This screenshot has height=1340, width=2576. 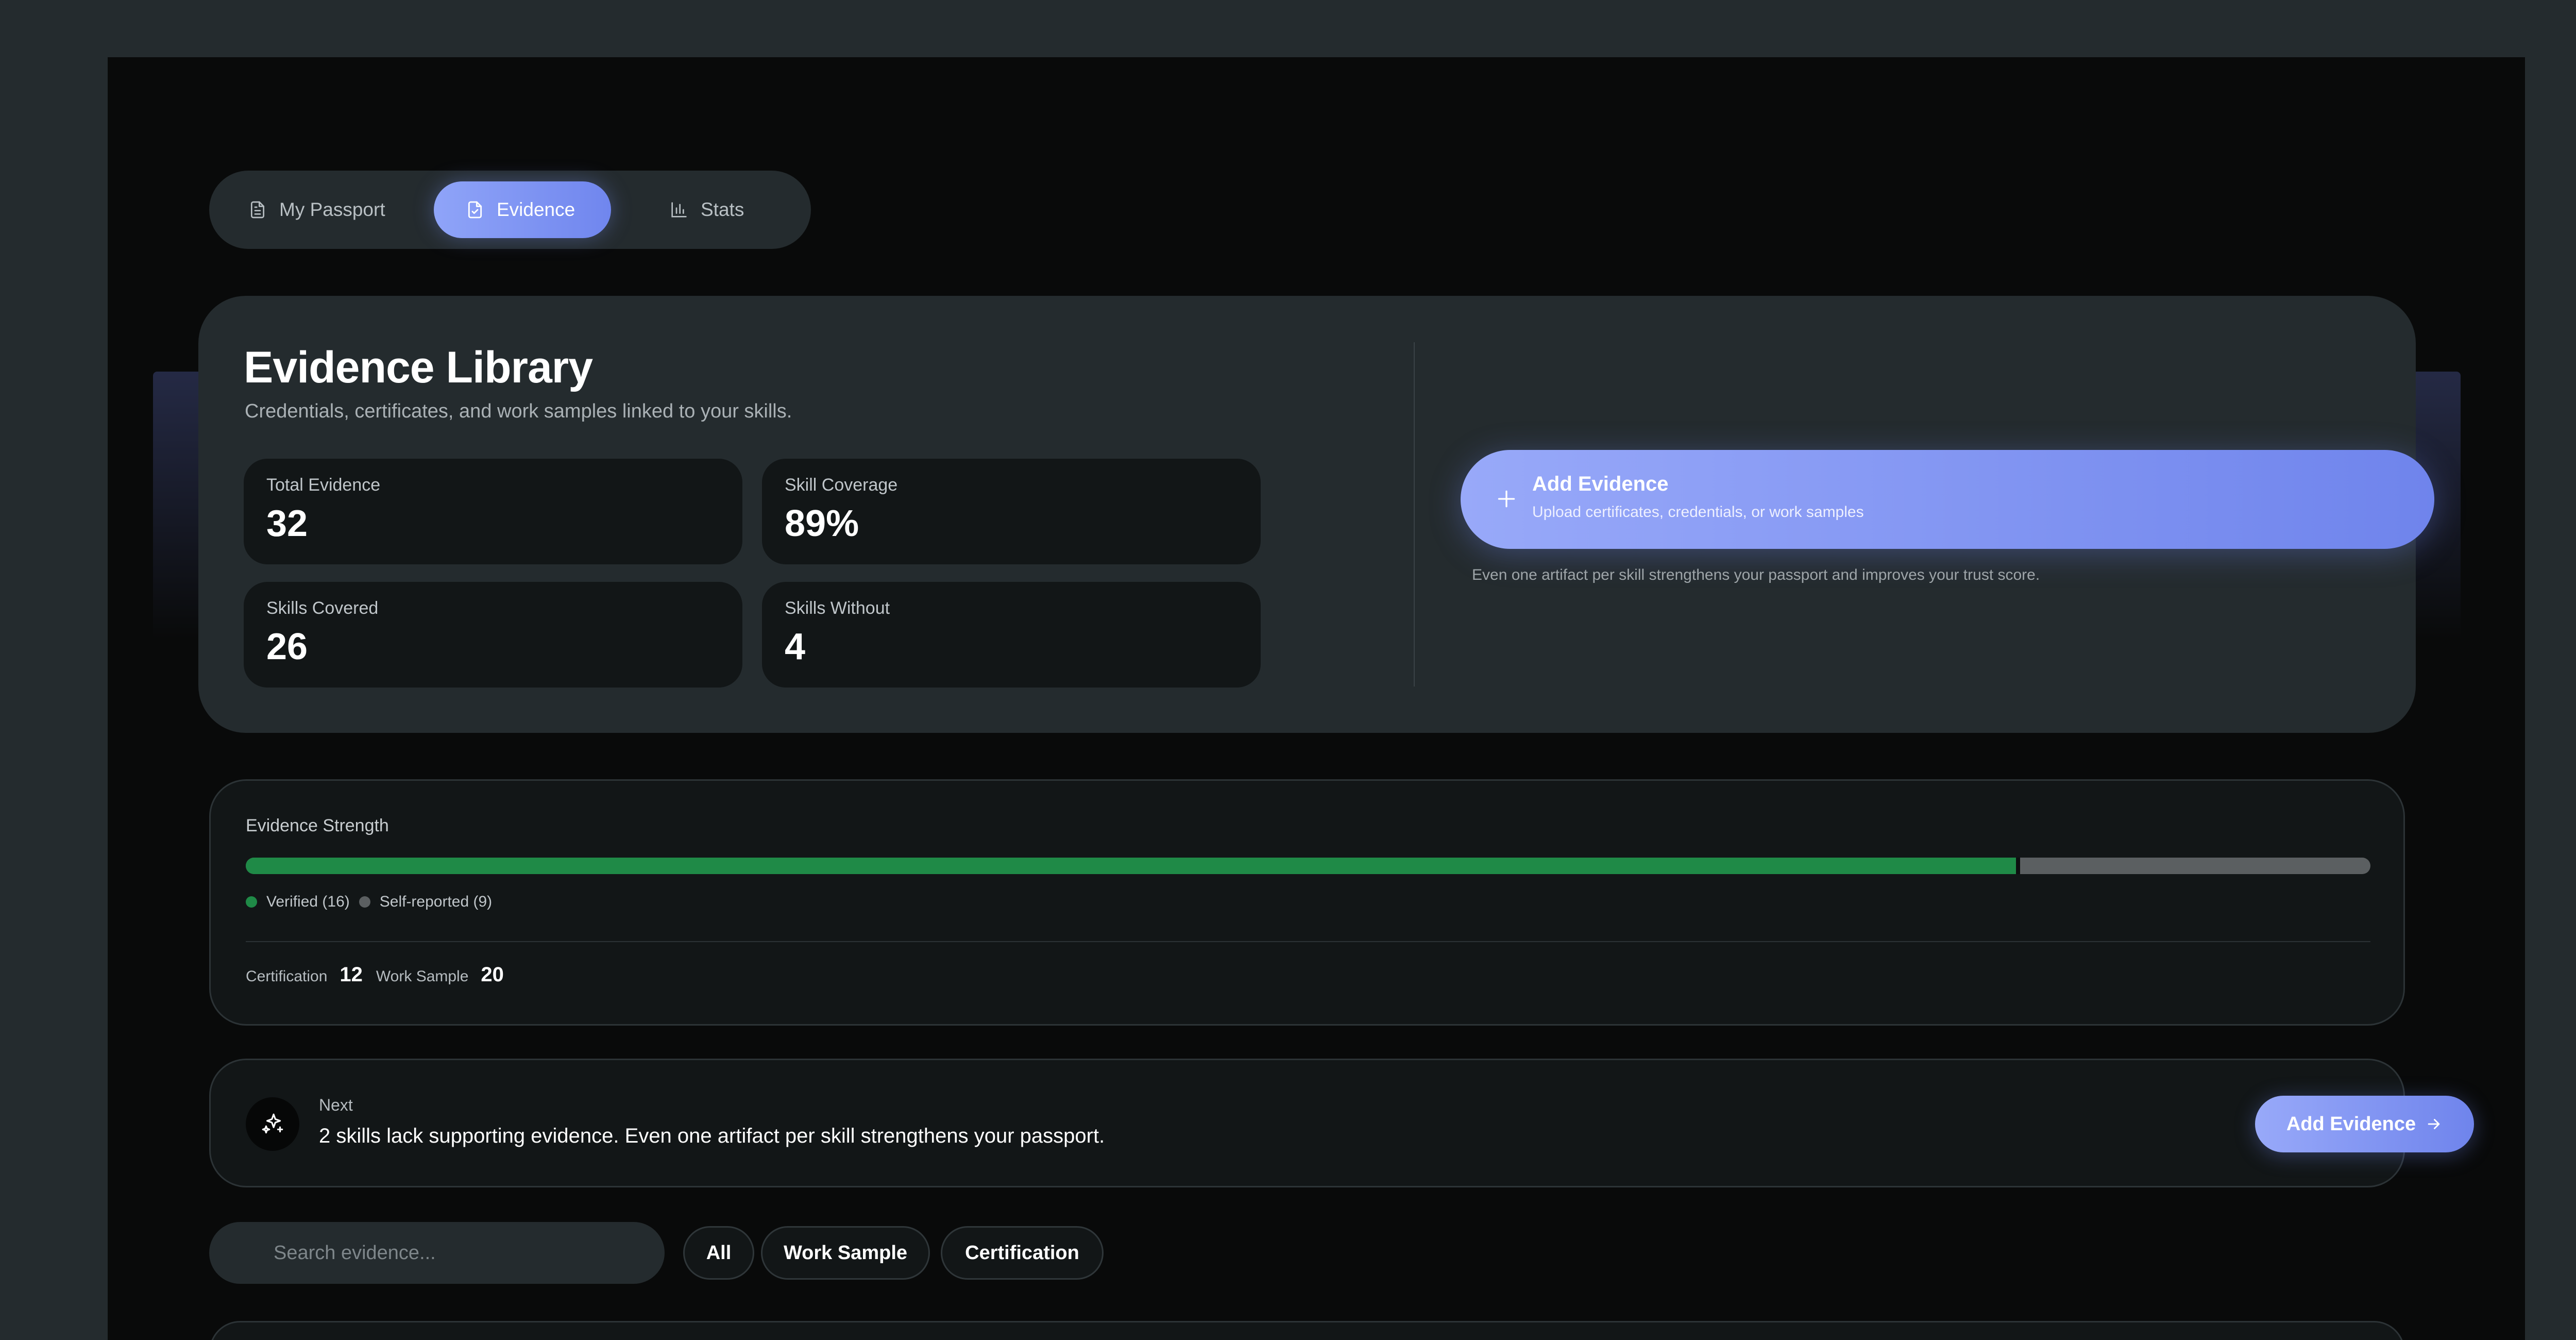 I want to click on legend-verified: Verified (16), so click(x=308, y=901).